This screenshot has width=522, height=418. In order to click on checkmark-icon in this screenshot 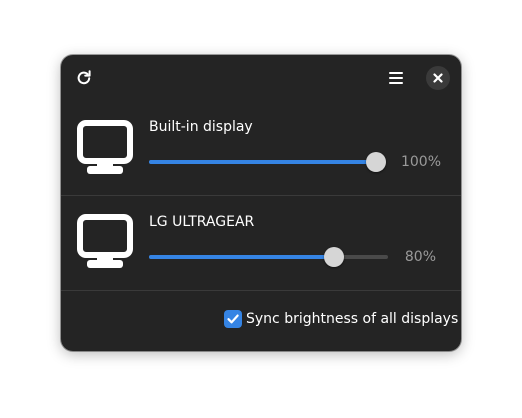, I will do `click(233, 319)`.